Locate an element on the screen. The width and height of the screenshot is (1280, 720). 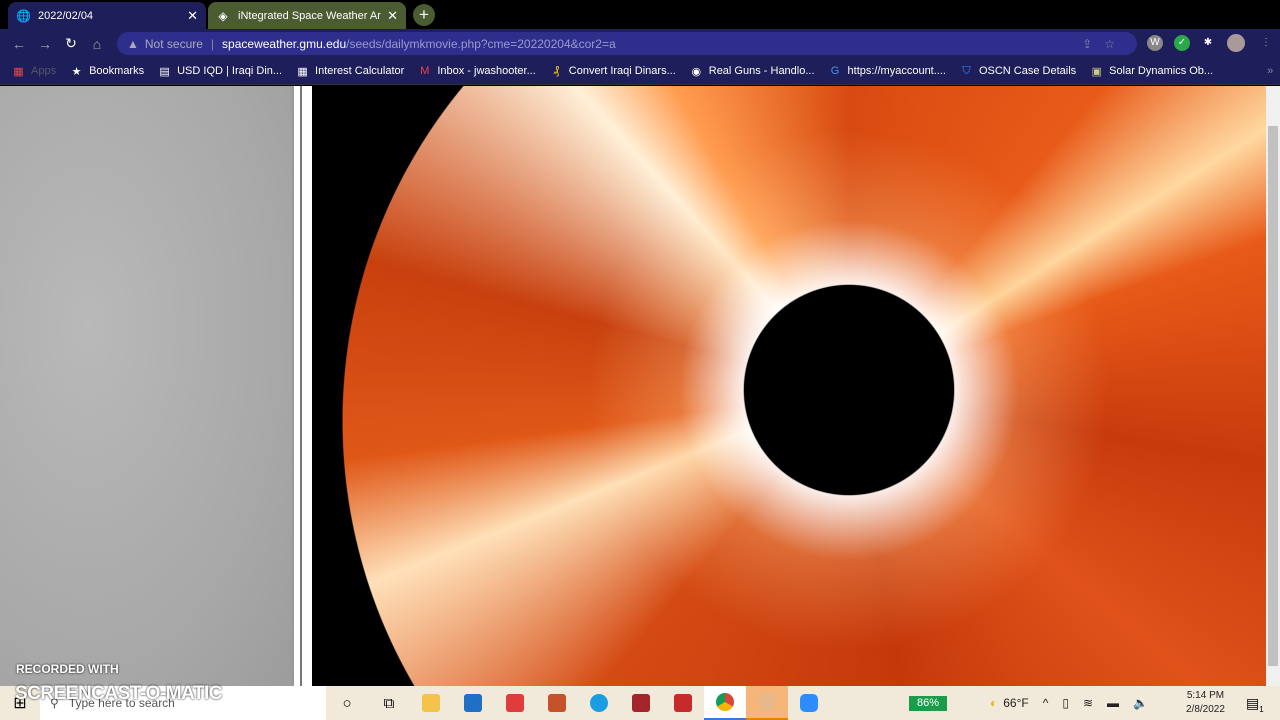
reload-icon: ↻ is located at coordinates (71, 43).